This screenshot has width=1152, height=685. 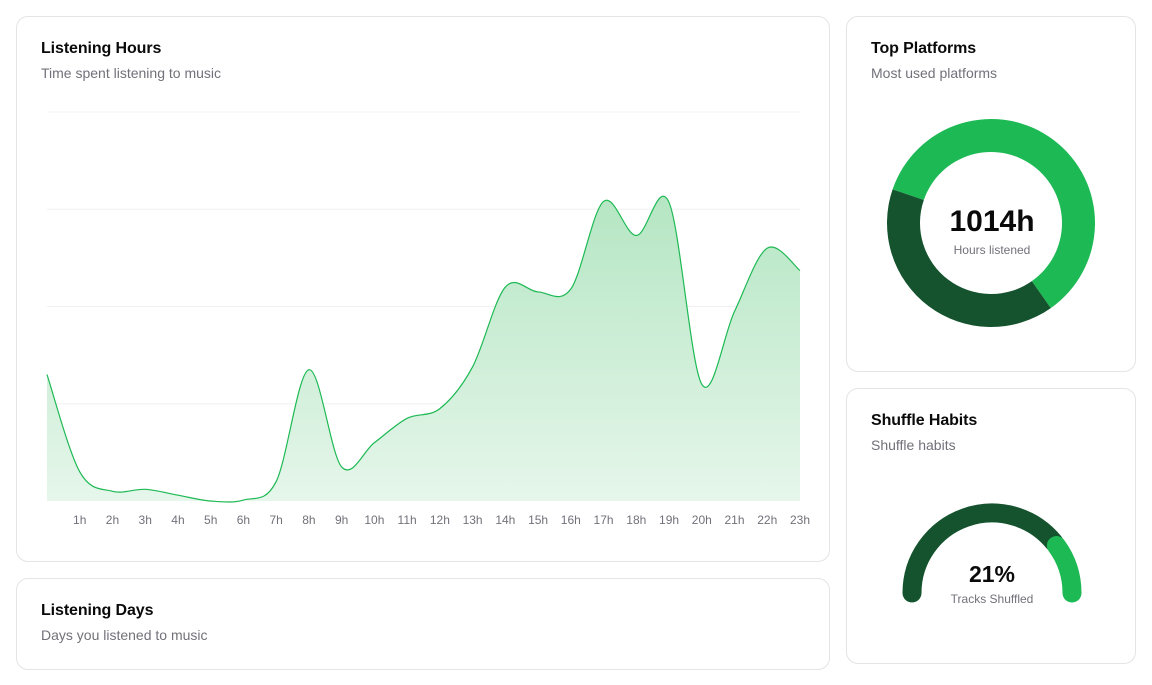 I want to click on x-tick-label: 12h, so click(x=440, y=520).